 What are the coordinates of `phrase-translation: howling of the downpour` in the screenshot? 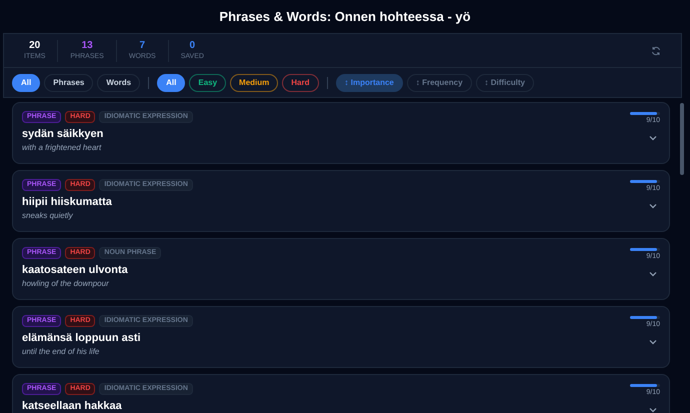 It's located at (66, 284).